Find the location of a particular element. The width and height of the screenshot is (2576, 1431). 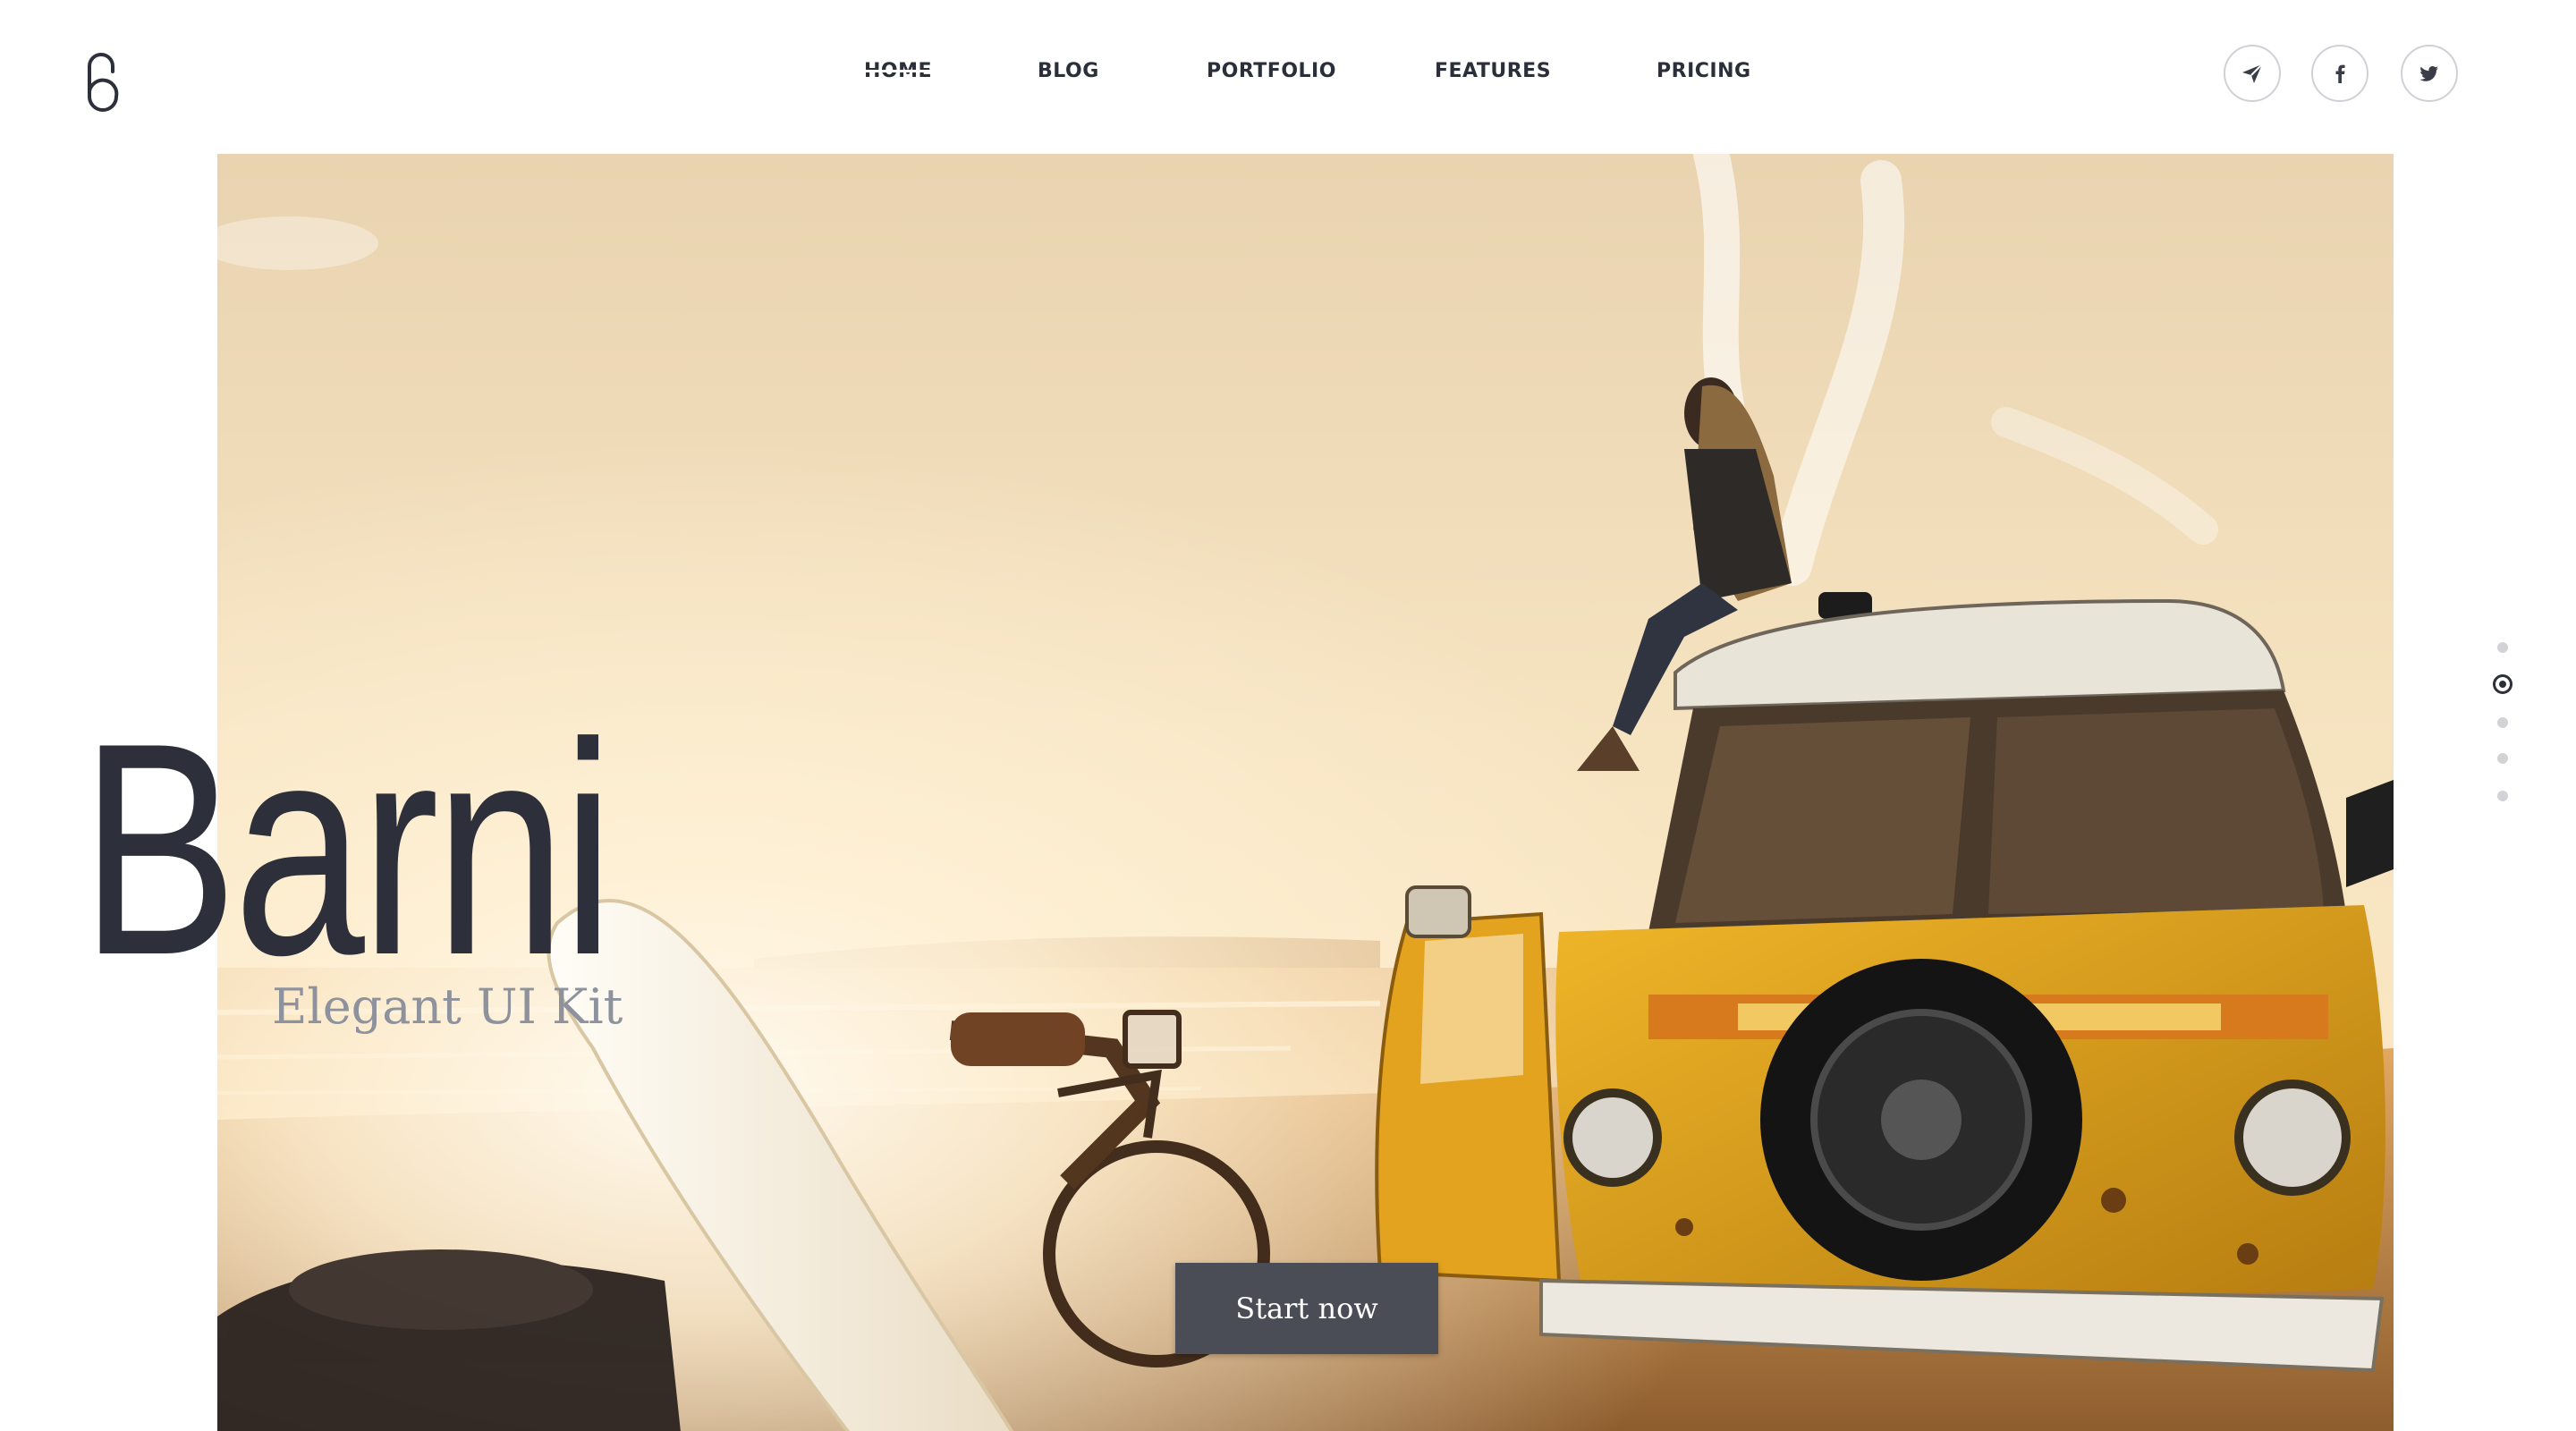

twitter-button is located at coordinates (2429, 74).